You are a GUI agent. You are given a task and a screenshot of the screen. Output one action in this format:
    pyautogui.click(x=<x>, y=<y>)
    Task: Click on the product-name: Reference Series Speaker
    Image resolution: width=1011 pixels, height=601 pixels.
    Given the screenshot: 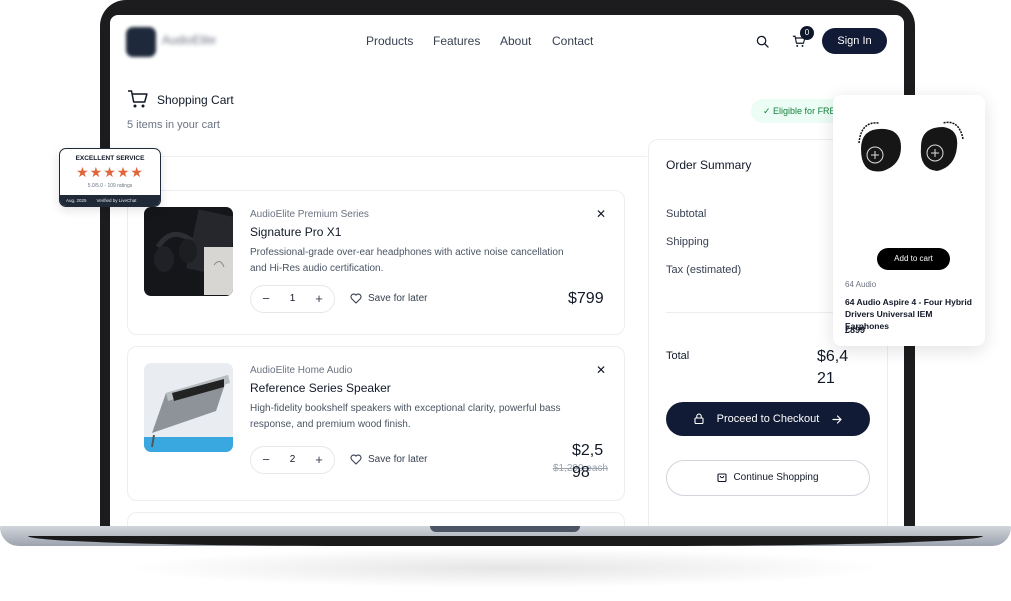 What is the action you would take?
    pyautogui.click(x=320, y=388)
    